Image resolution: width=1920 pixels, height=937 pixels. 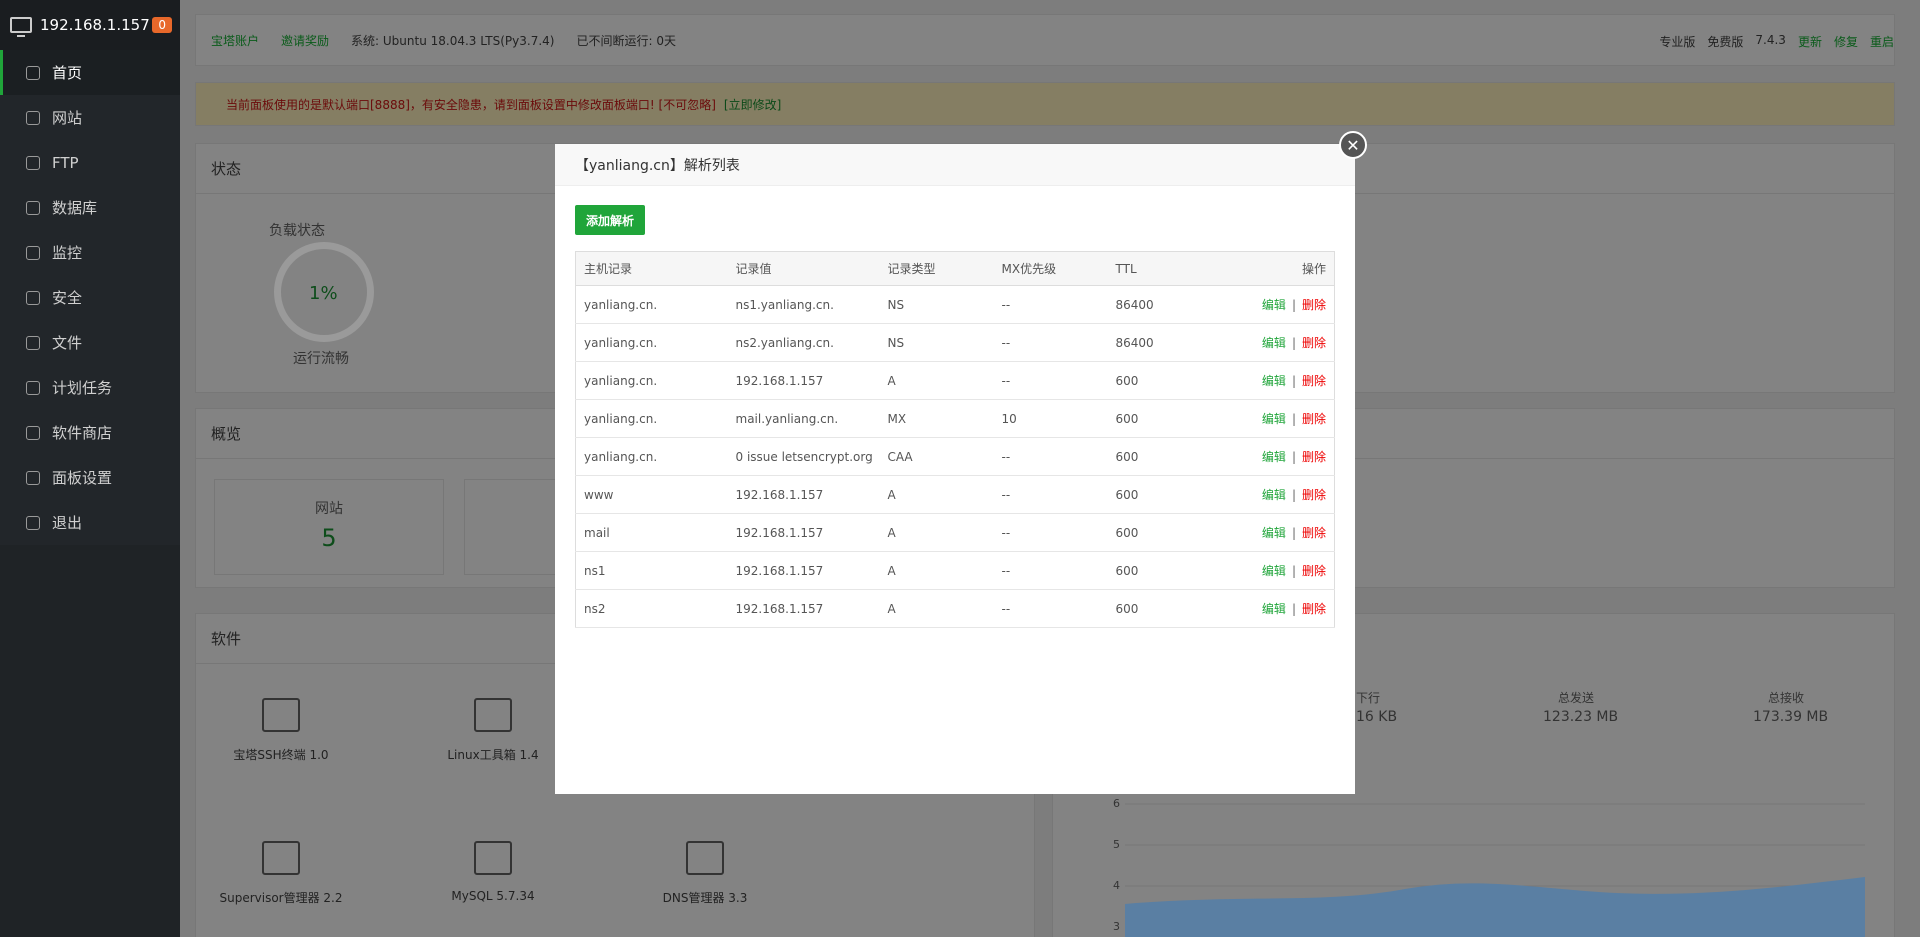 What do you see at coordinates (33, 72) in the screenshot?
I see `home-icon` at bounding box center [33, 72].